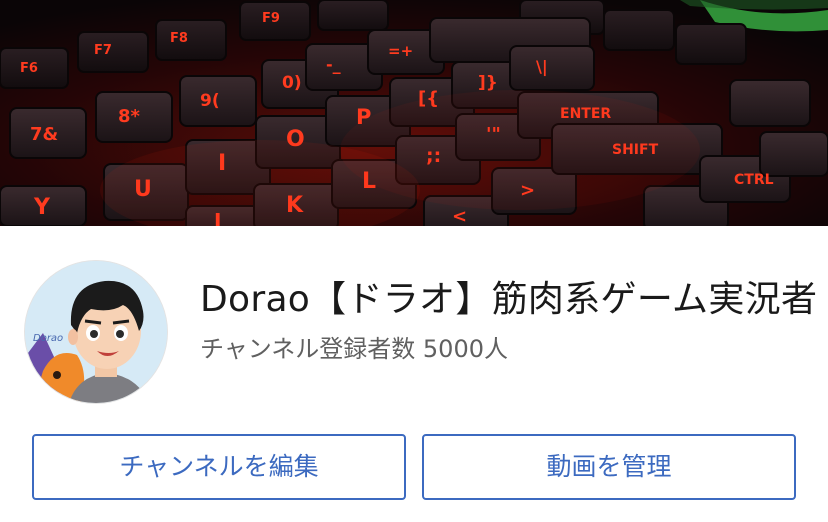 The height and width of the screenshot is (522, 828). What do you see at coordinates (129, 116) in the screenshot?
I see `svg-text: 8*` at bounding box center [129, 116].